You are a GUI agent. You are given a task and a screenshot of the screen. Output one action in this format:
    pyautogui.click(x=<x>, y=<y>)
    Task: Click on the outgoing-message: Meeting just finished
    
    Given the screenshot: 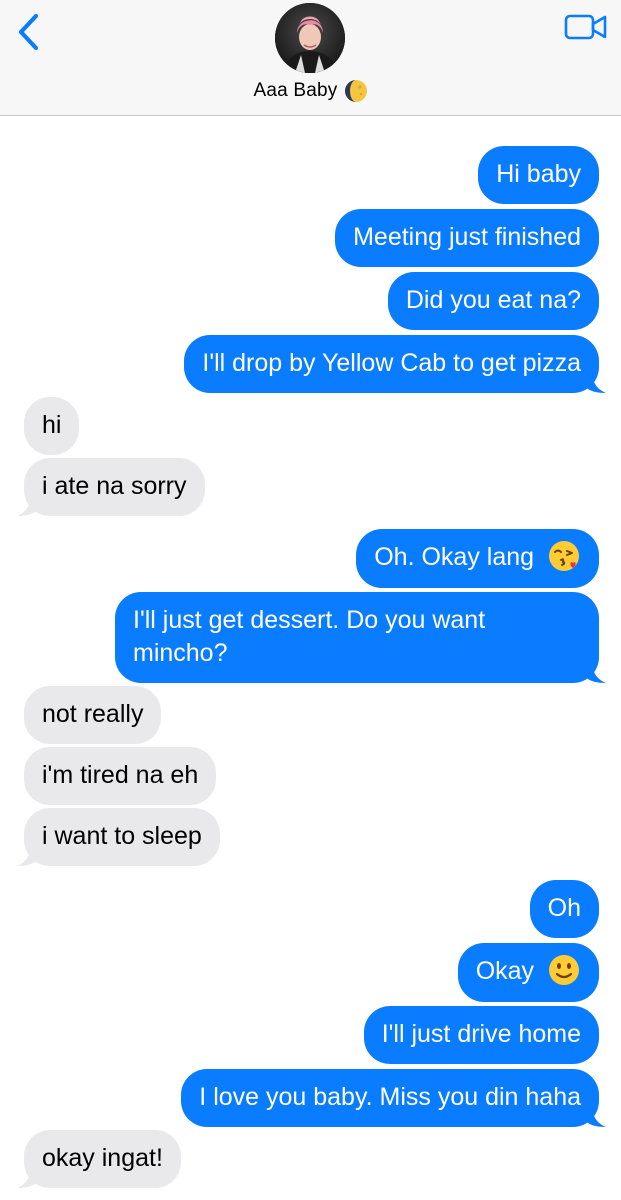 What is the action you would take?
    pyautogui.click(x=467, y=238)
    